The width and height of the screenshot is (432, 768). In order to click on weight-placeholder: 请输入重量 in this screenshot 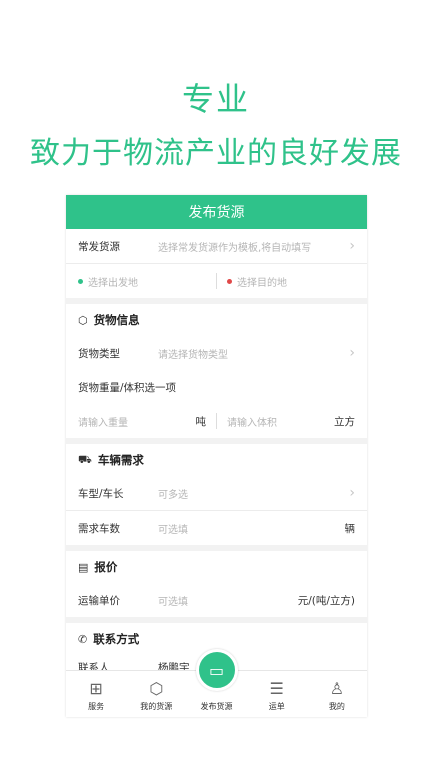, I will do `click(103, 423)`.